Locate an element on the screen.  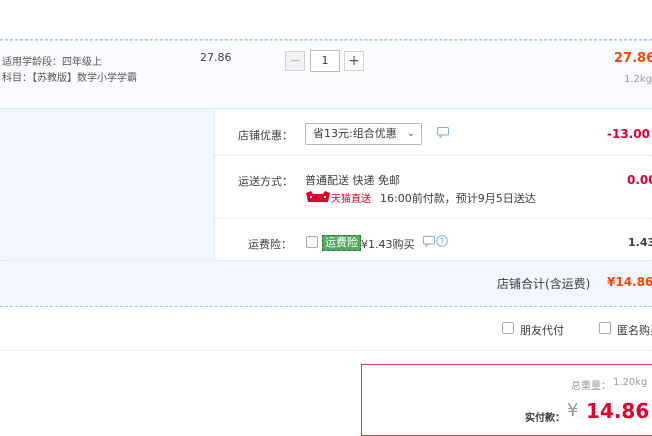
item-attr-subject: 科目：【苏教版】数学小学学霸 is located at coordinates (69, 78).